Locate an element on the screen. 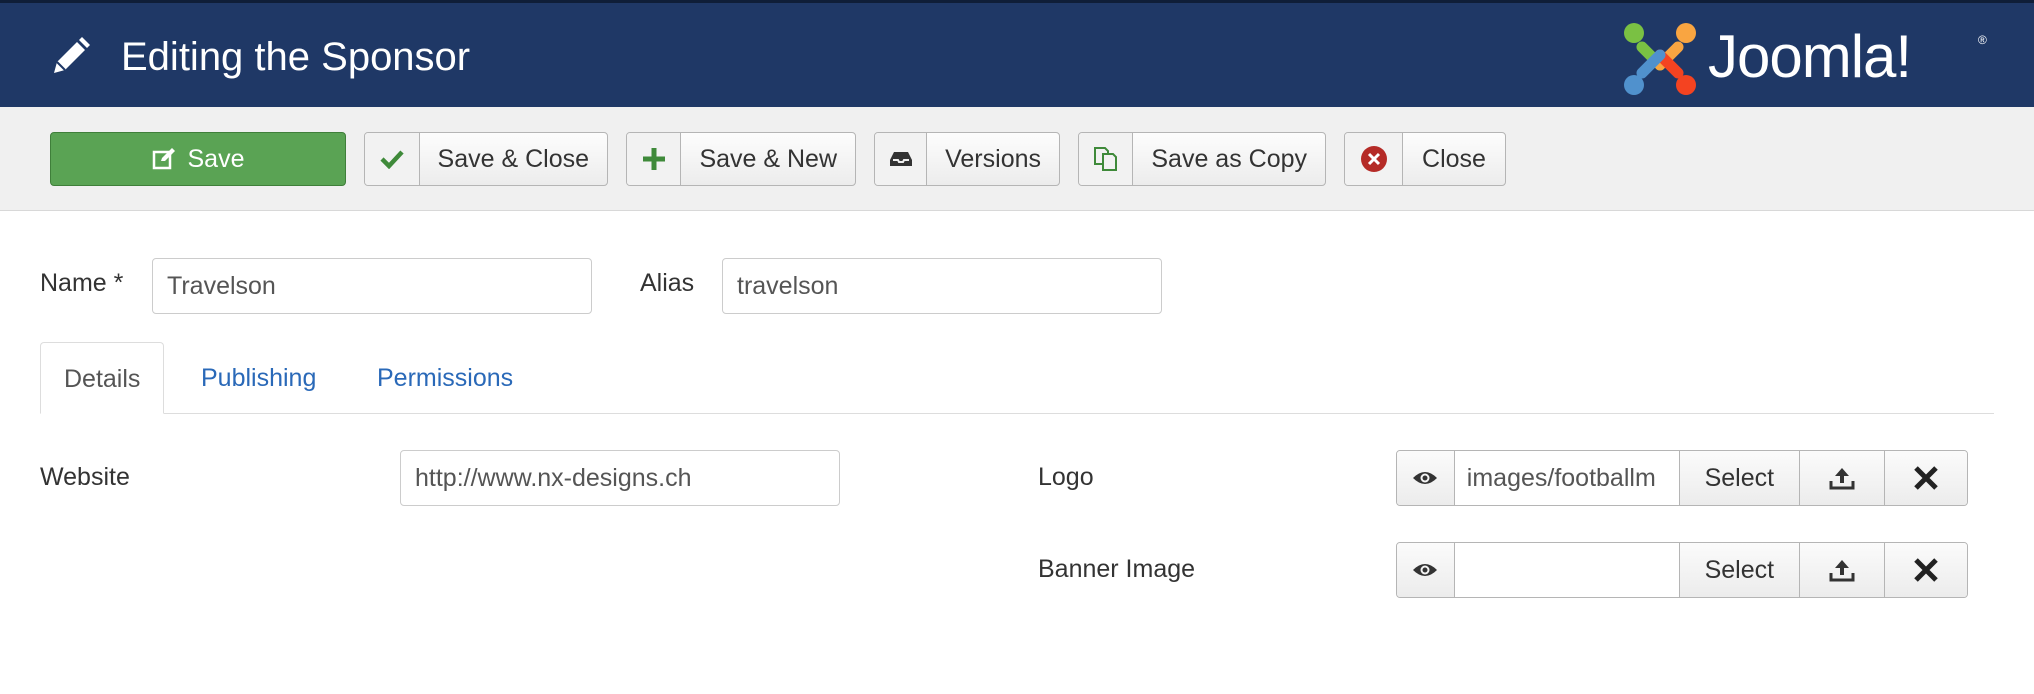  banner-upload-button is located at coordinates (1842, 570).